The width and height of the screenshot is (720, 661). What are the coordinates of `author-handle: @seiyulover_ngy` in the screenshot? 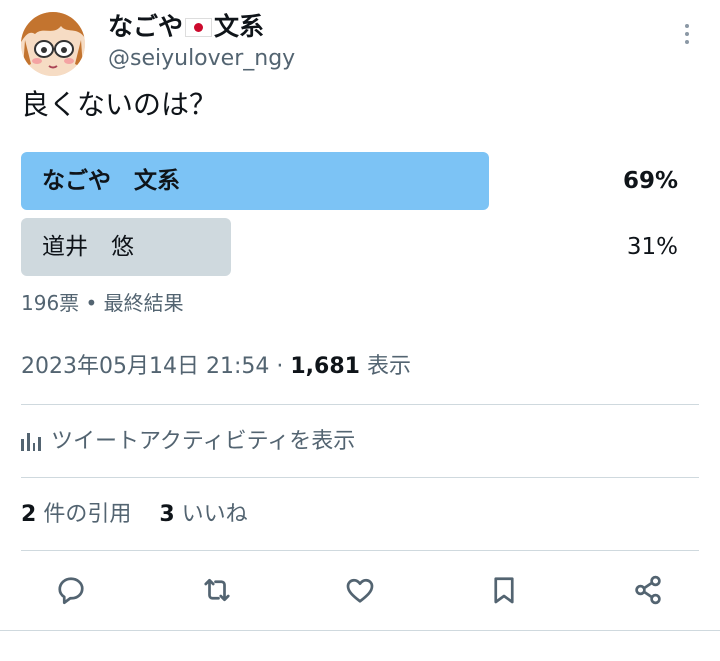 It's located at (201, 59).